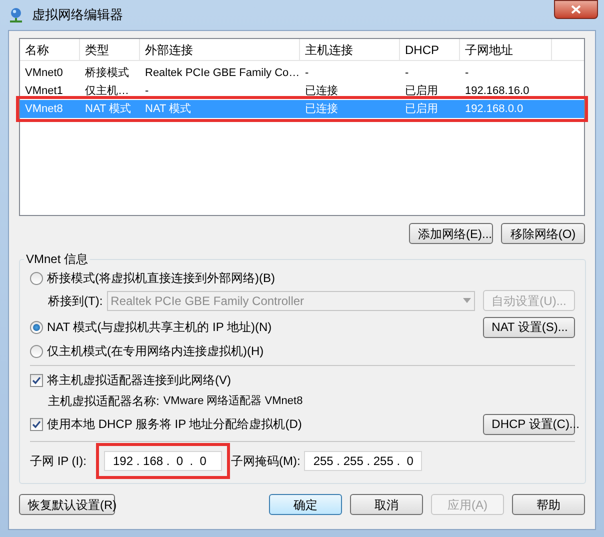 This screenshot has width=604, height=537. Describe the element at coordinates (139, 380) in the screenshot. I see `checkbox-label: 将主机虚拟适配器连接到此网络(V)` at that location.